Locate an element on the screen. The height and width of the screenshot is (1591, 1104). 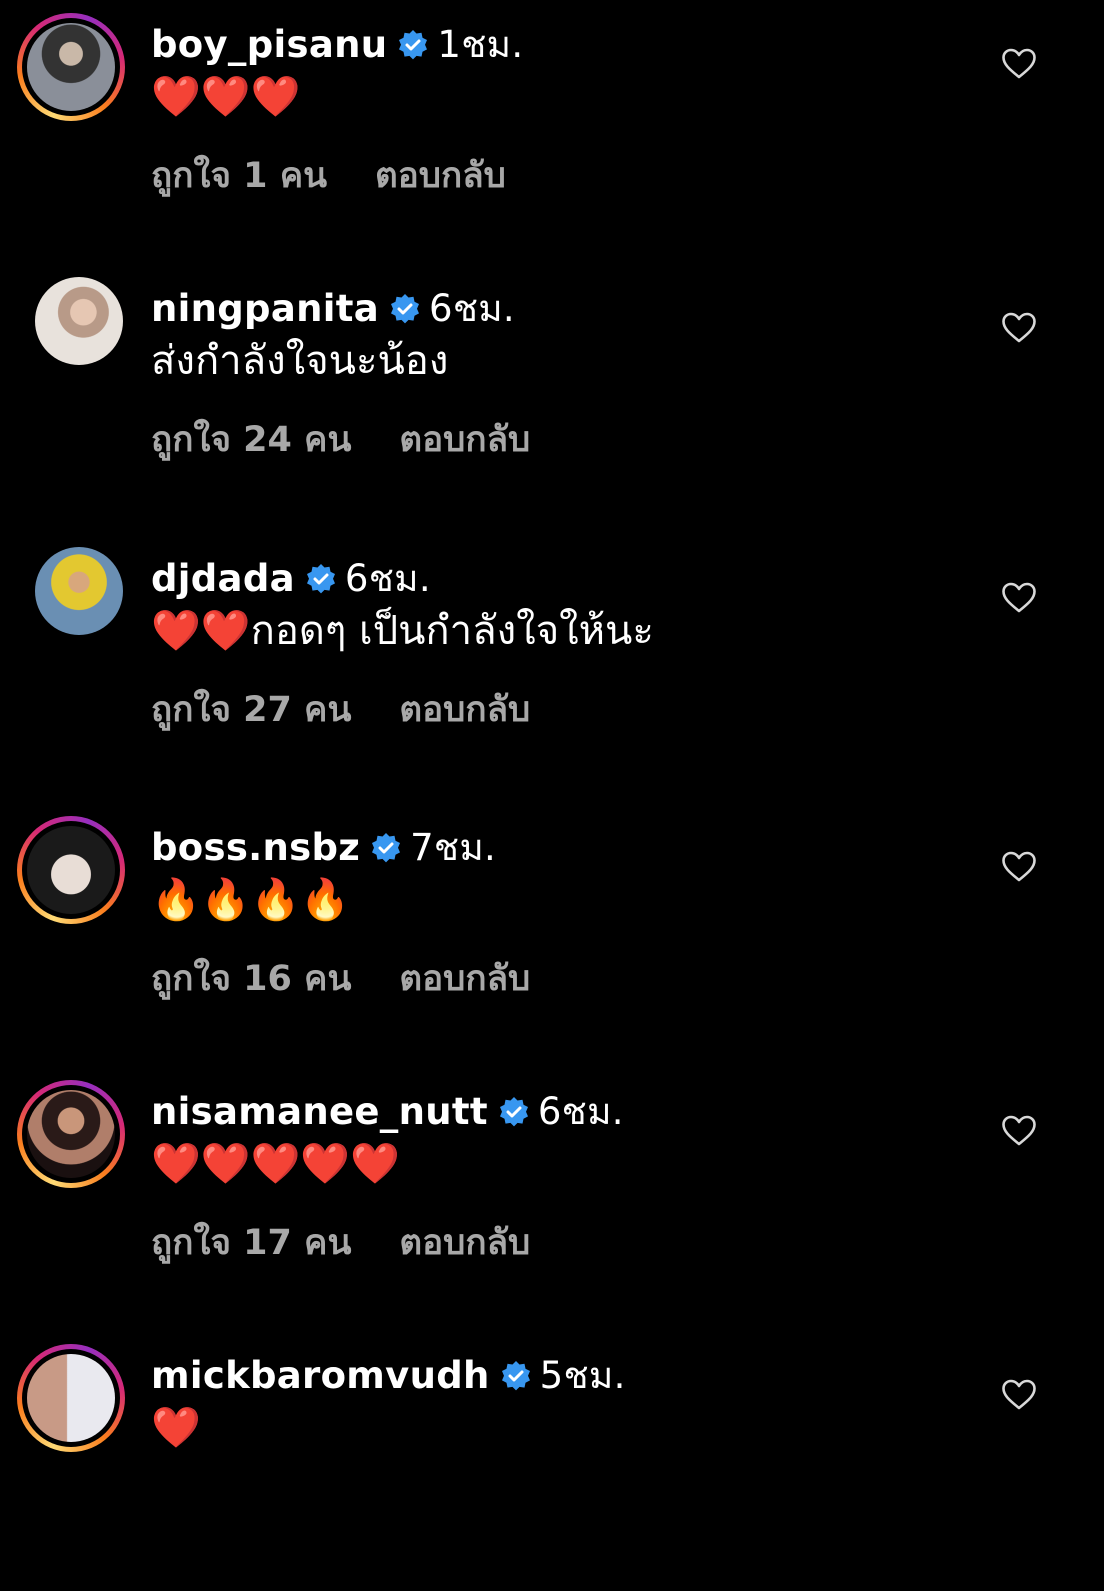
comment-meta: ถูกใจ 24 คน ตอบกลับ is located at coordinates (340, 439).